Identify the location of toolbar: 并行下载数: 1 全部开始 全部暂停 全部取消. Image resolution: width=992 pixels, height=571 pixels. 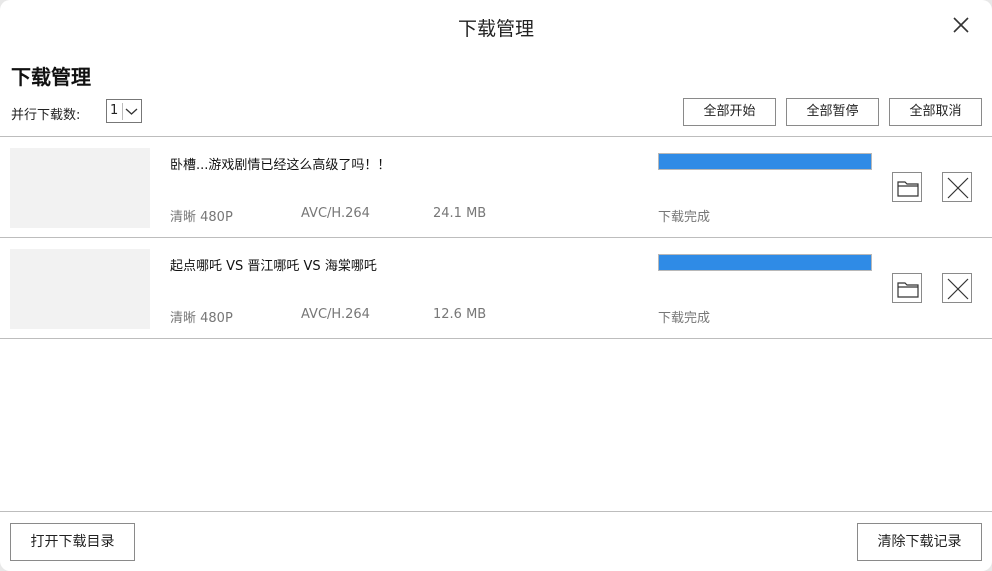
(496, 113).